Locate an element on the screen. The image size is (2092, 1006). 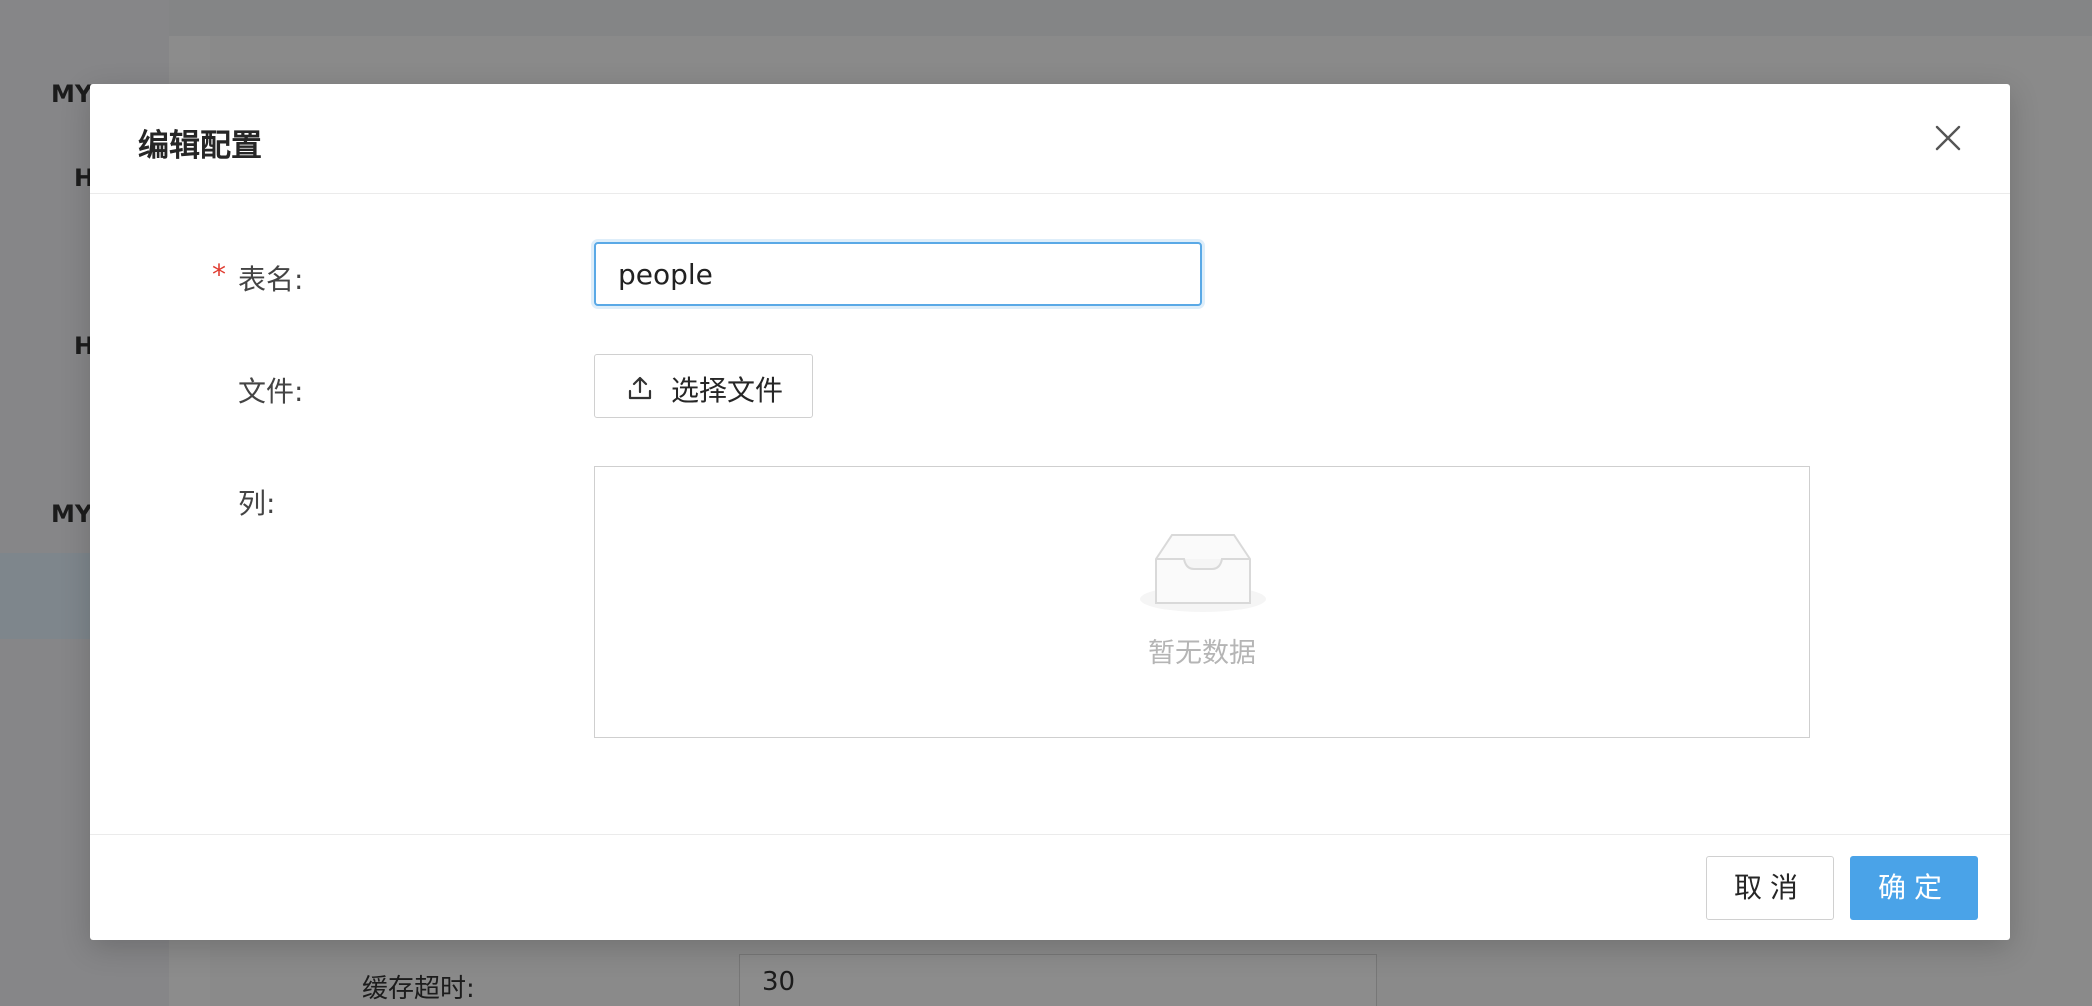
empty-text: 暂无数据 is located at coordinates (1202, 653).